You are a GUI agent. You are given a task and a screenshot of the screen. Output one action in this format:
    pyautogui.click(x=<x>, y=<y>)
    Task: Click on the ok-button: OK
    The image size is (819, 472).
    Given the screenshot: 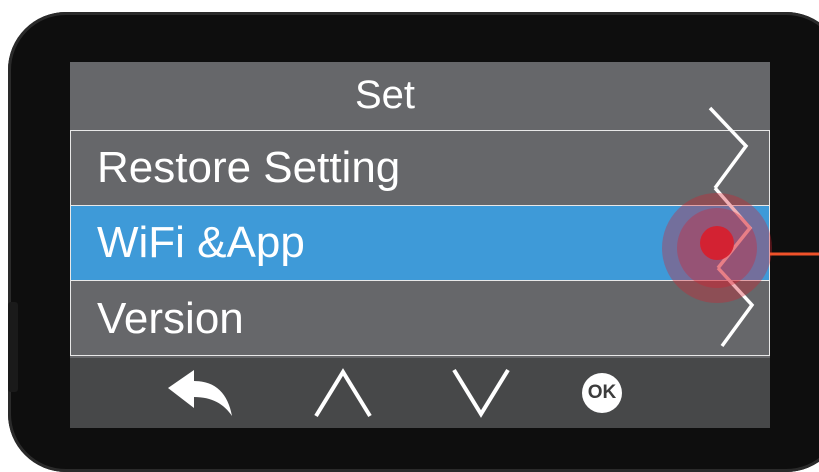 What is the action you would take?
    pyautogui.click(x=603, y=393)
    